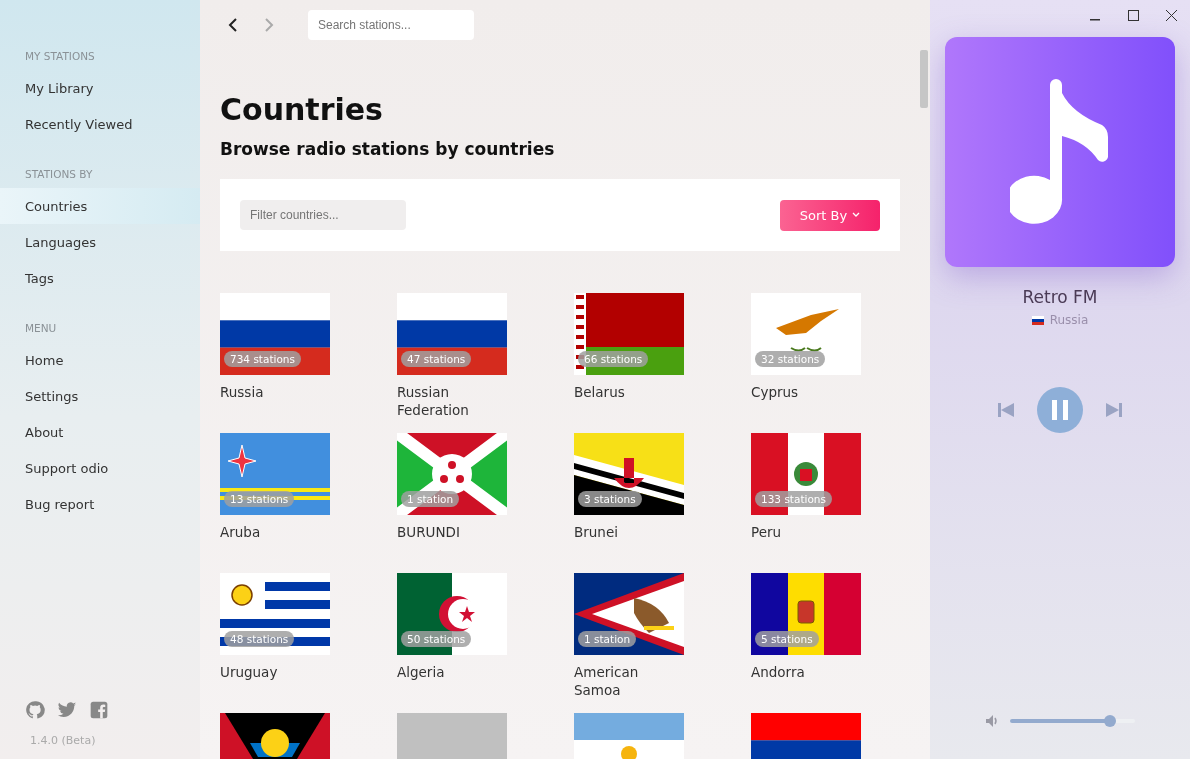  Describe the element at coordinates (269, 25) in the screenshot. I see `chevron-right-icon` at that location.